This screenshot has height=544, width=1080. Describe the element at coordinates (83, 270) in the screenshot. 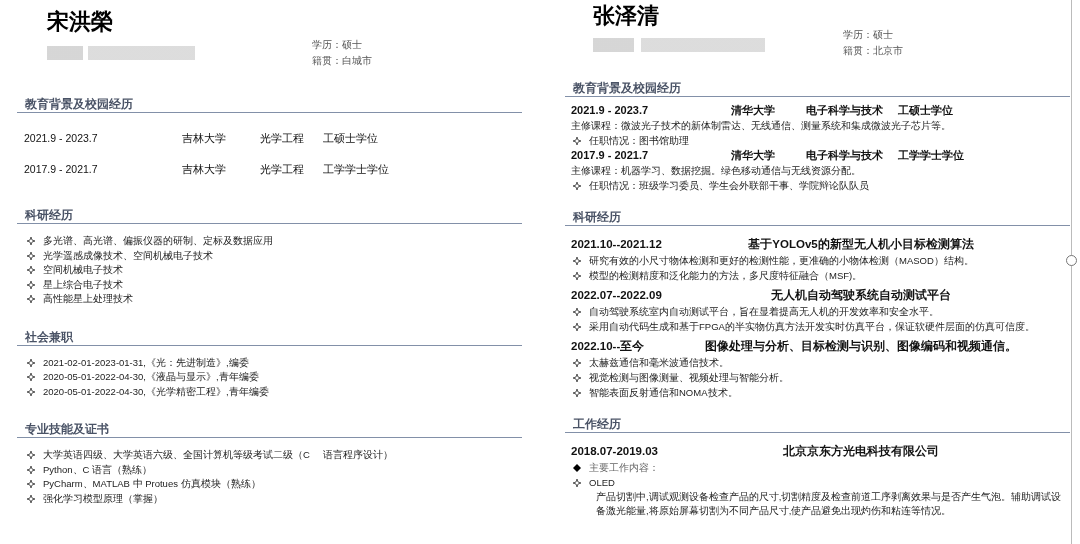

I see `bullet-text: 空间机械电子技术` at that location.